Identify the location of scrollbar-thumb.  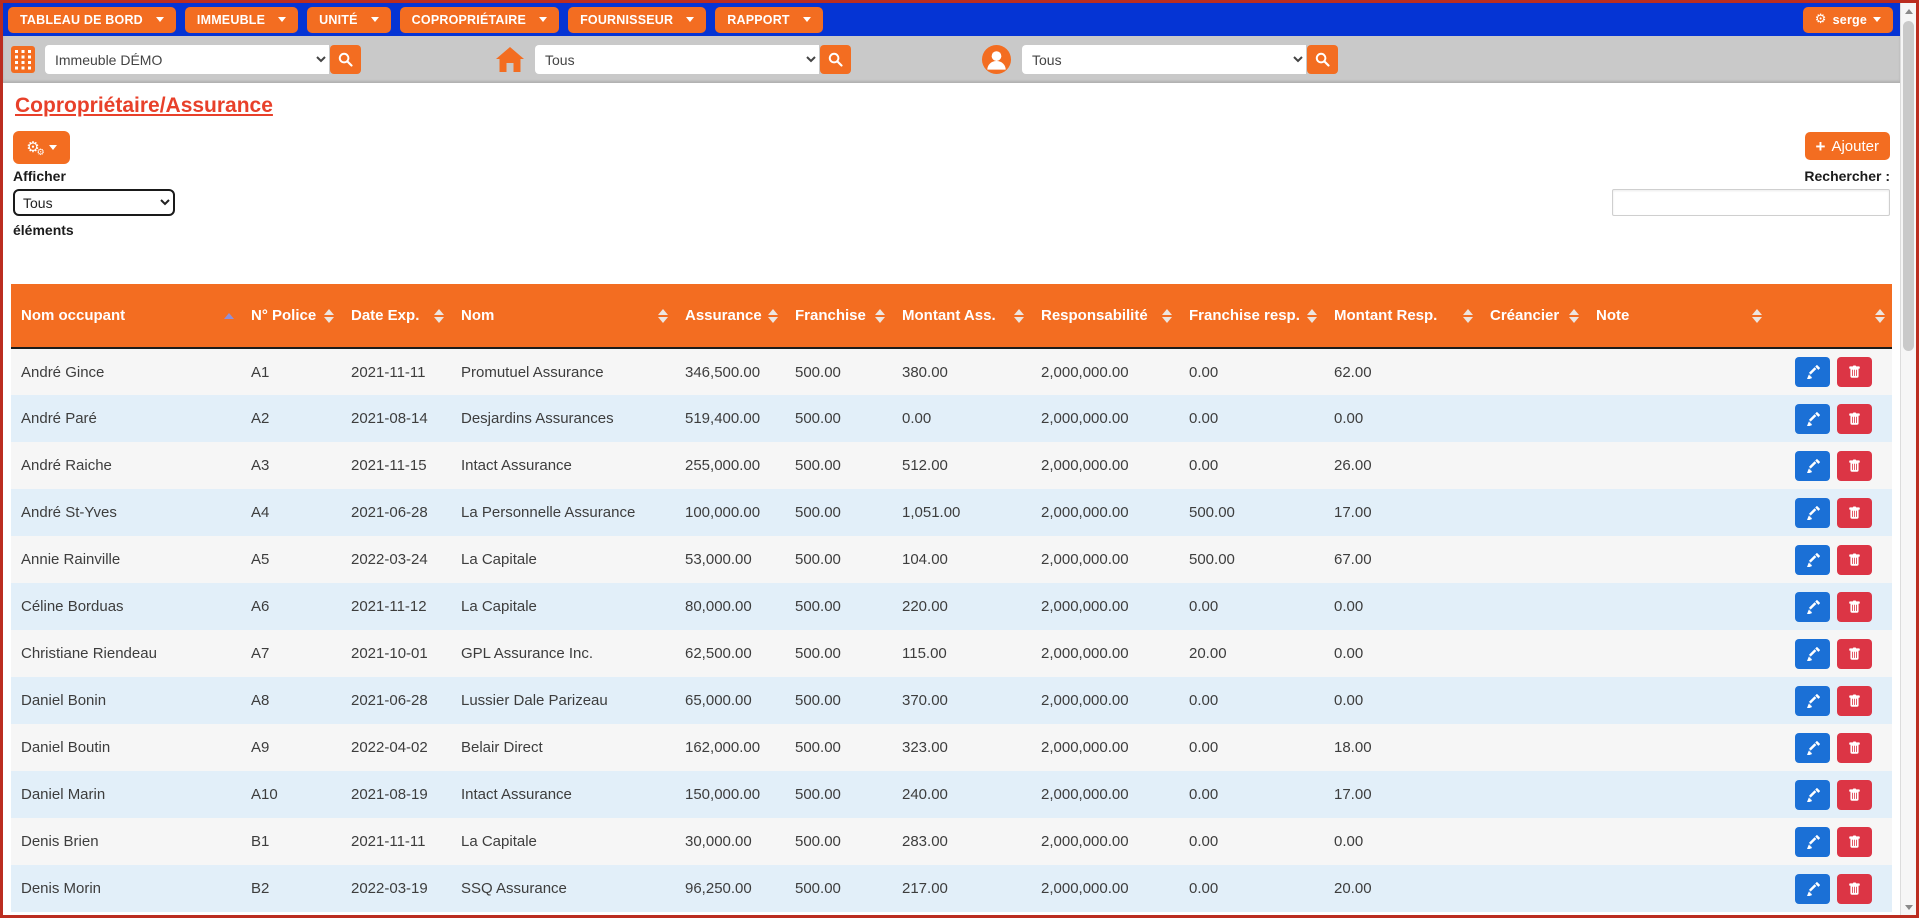
(1908, 186).